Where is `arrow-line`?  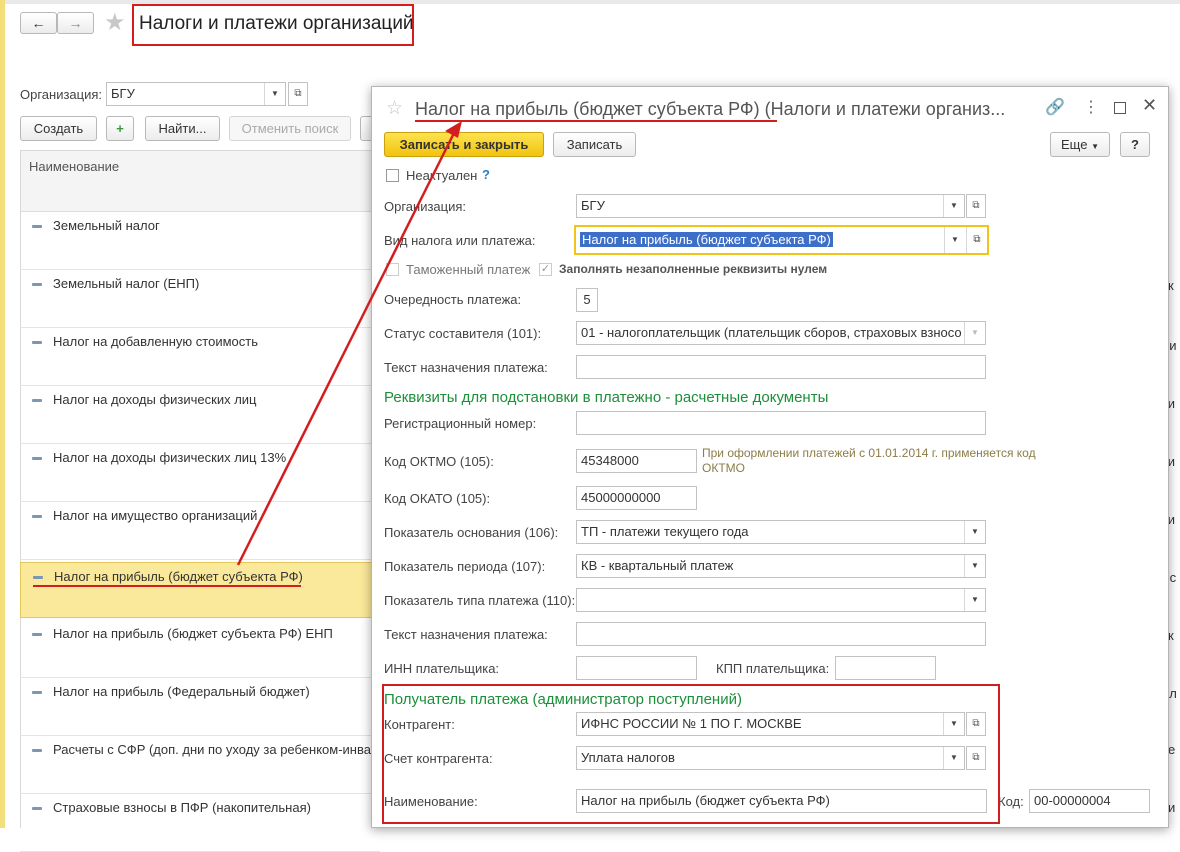
arrow-line is located at coordinates (346, 348).